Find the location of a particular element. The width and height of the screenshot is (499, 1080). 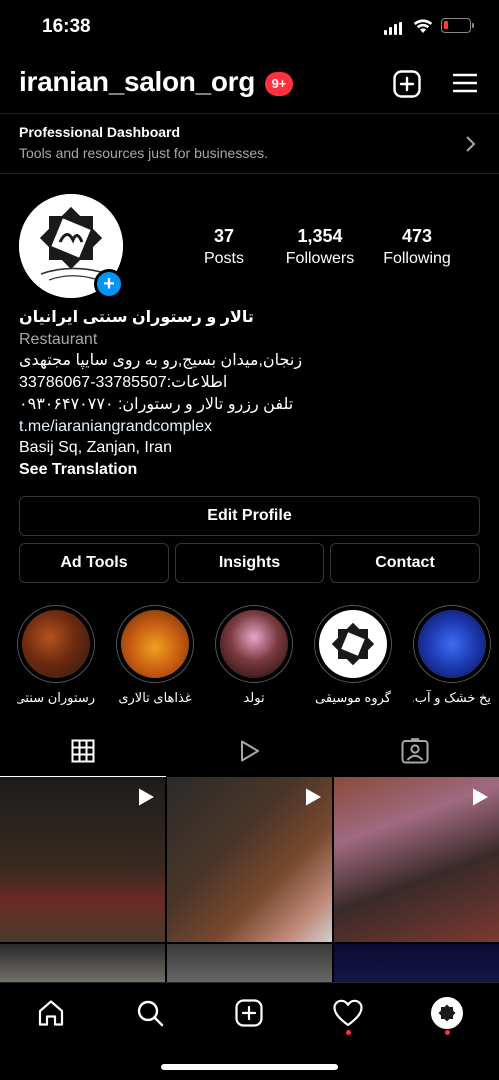

status-bar: 16:38 is located at coordinates (249, 27).